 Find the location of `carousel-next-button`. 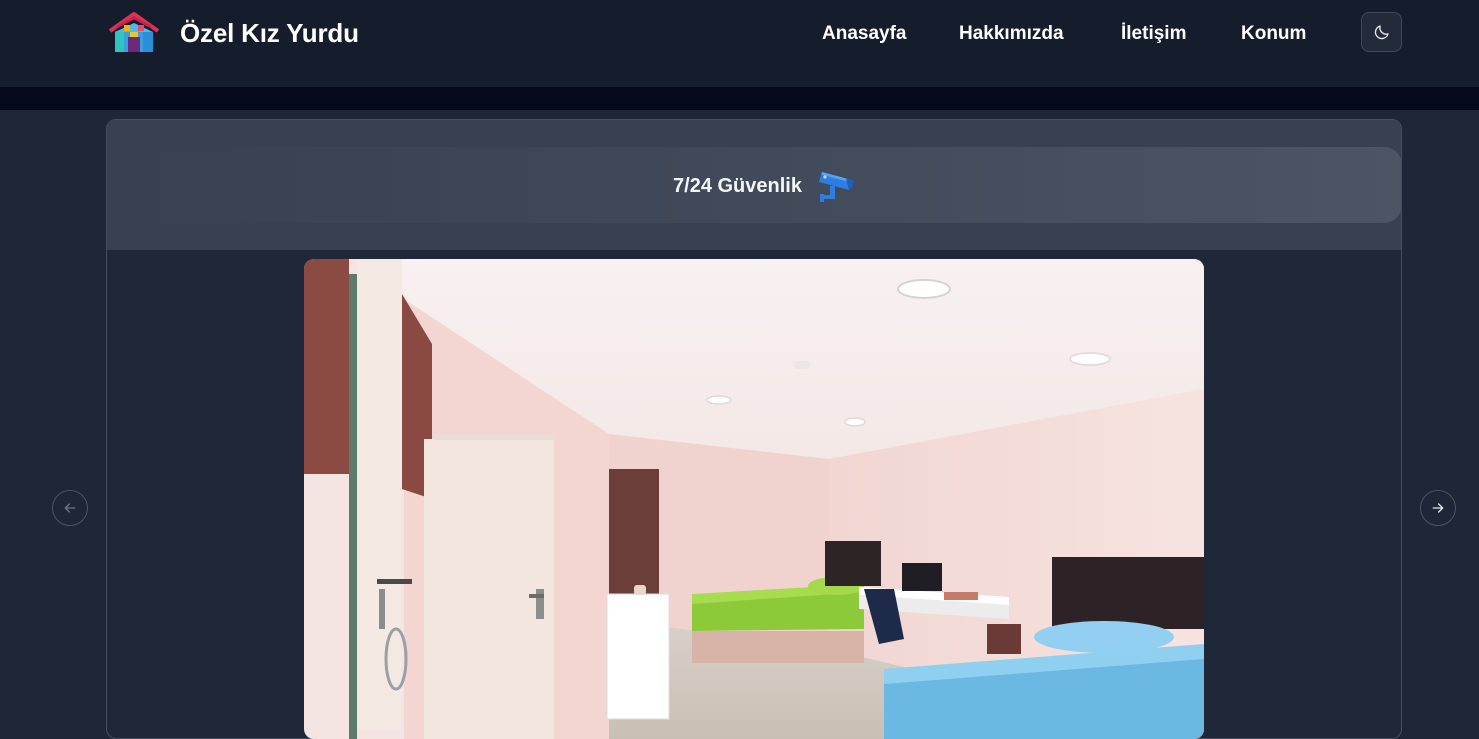

carousel-next-button is located at coordinates (1438, 508).